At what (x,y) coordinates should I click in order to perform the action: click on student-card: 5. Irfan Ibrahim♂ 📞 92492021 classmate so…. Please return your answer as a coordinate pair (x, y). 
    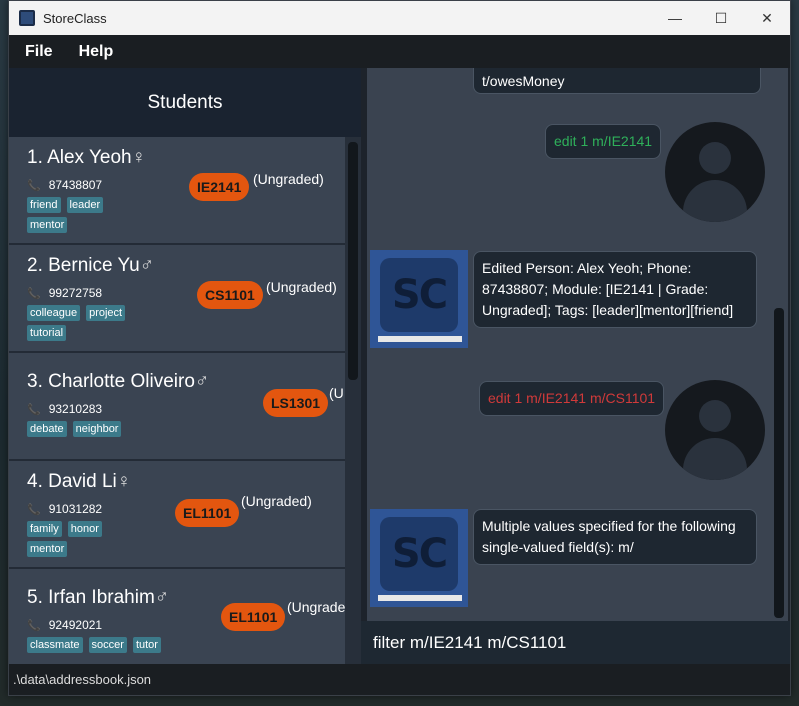
    Looking at the image, I should click on (177, 617).